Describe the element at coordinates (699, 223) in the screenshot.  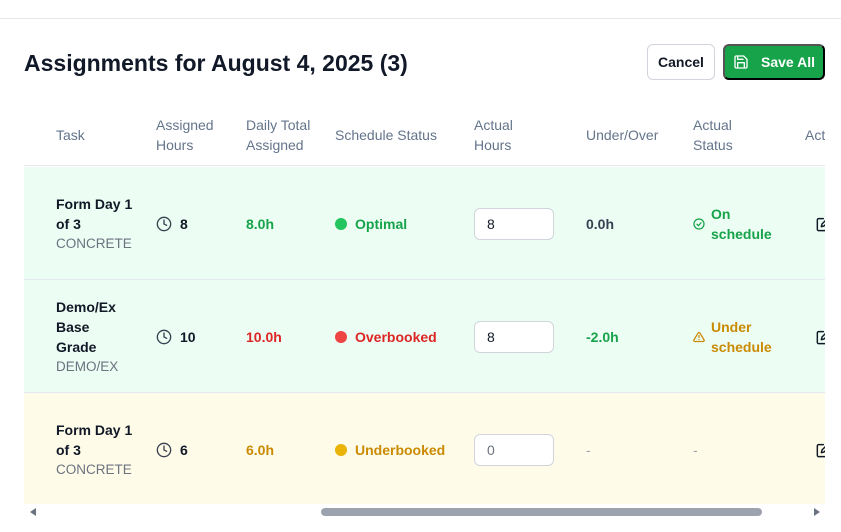
I see `check-circle-icon` at that location.